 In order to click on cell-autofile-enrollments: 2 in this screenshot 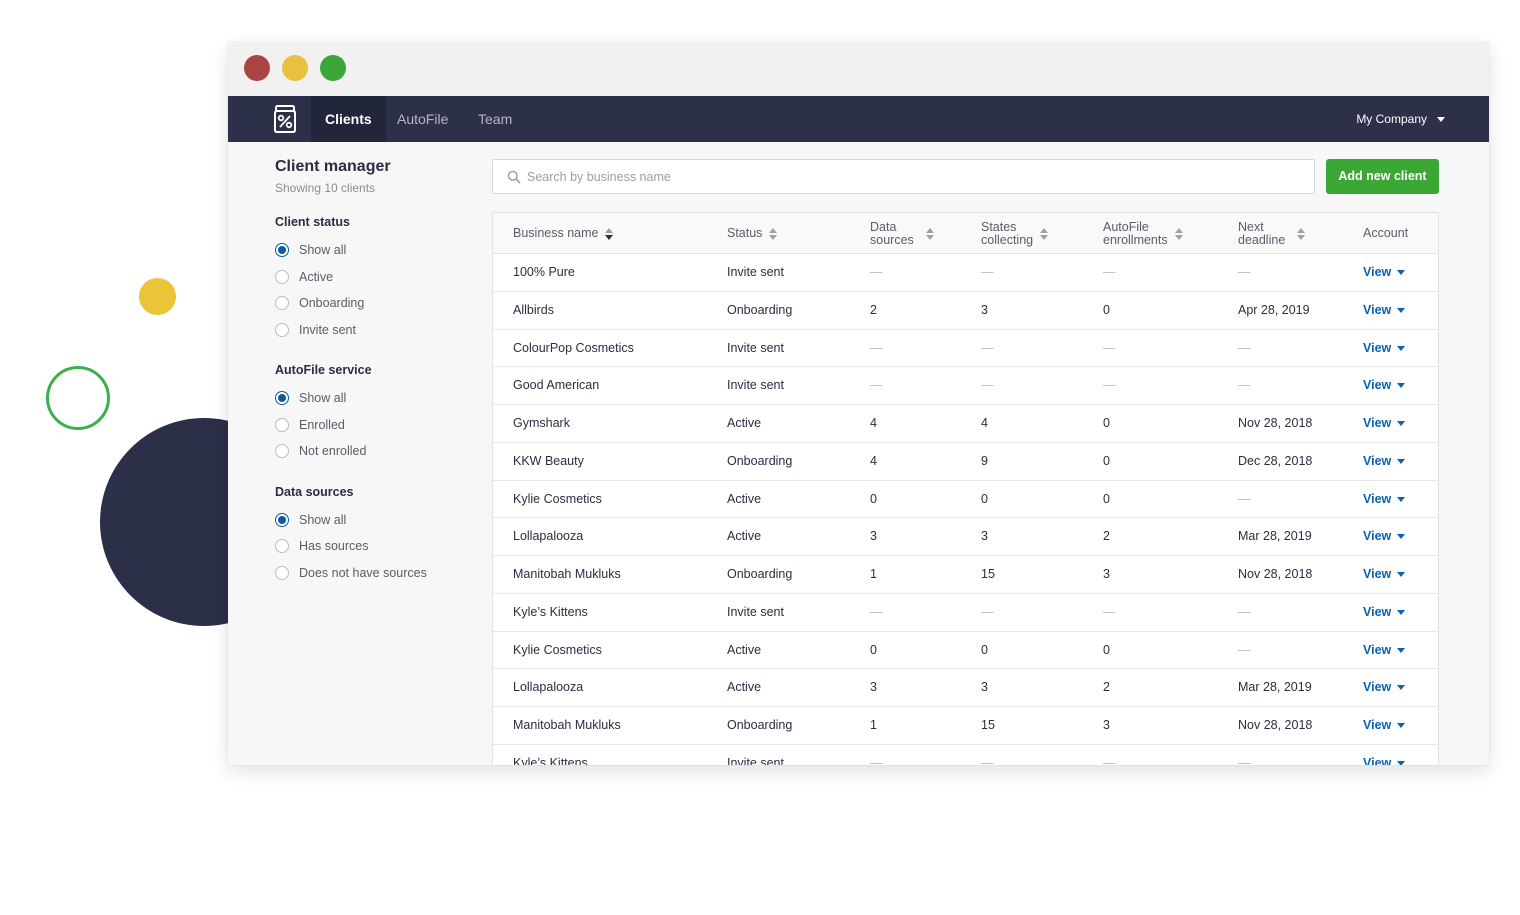, I will do `click(1106, 687)`.